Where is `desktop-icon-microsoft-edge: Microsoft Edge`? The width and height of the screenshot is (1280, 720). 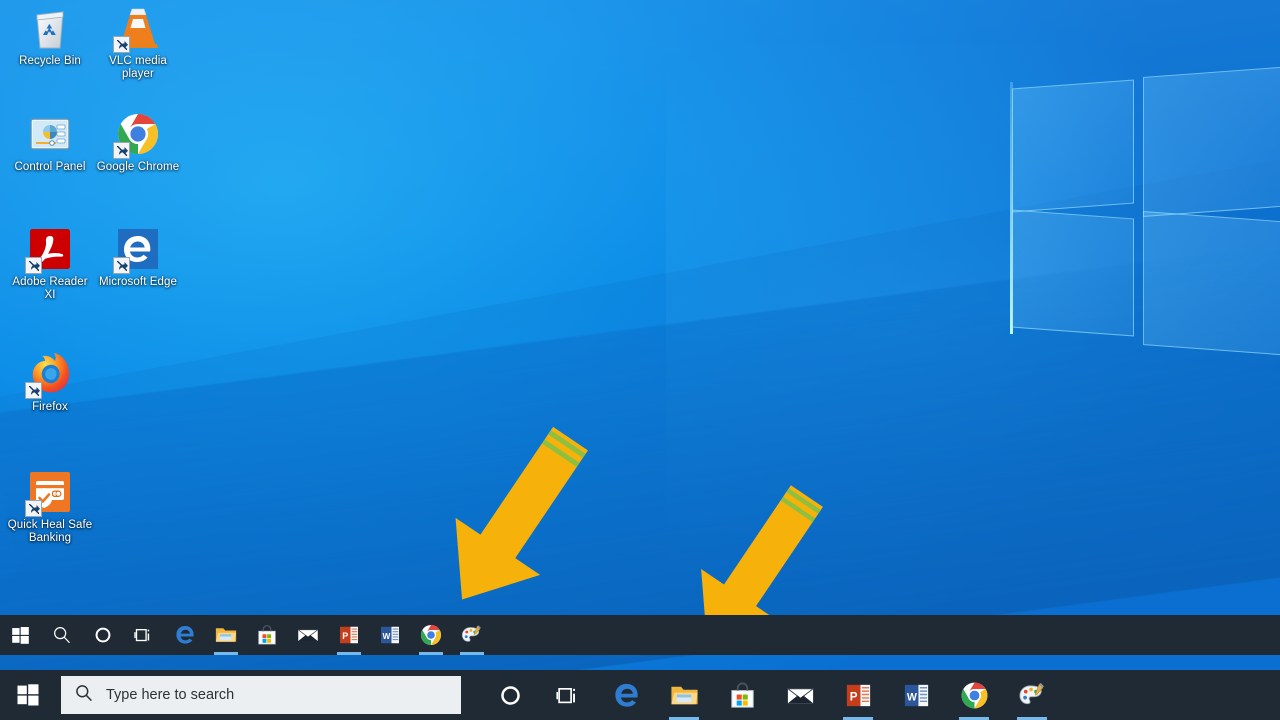 desktop-icon-microsoft-edge: Microsoft Edge is located at coordinates (138, 257).